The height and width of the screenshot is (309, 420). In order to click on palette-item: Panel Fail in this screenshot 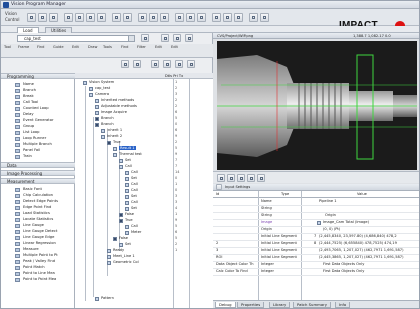, I will do `click(31, 150)`.